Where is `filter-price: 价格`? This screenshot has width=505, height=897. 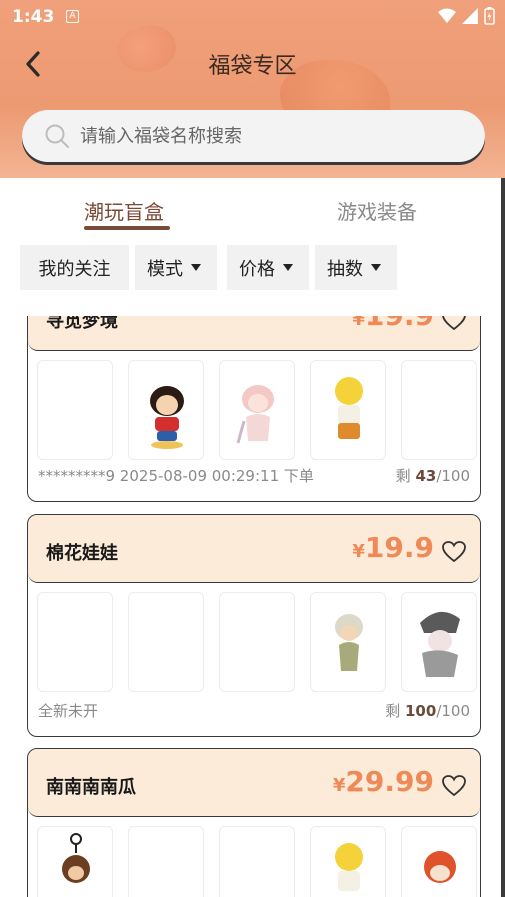
filter-price: 价格 is located at coordinates (268, 267).